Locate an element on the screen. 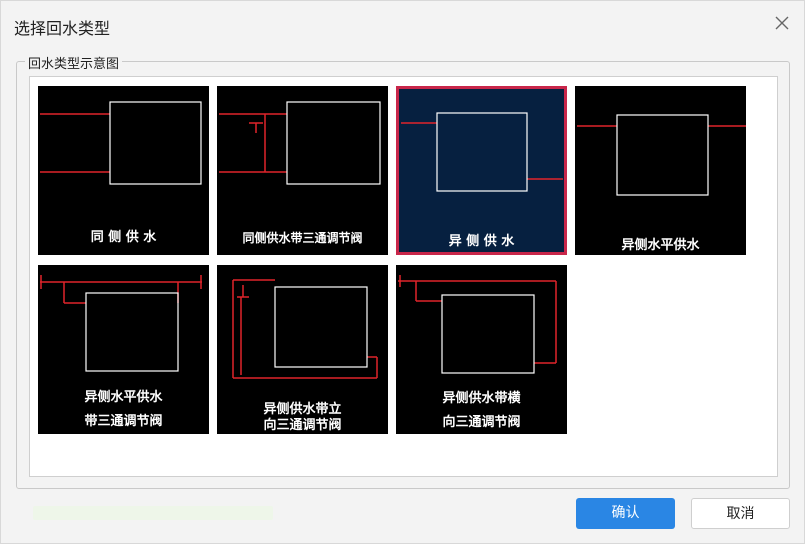 The width and height of the screenshot is (805, 544). option-label: 同侧供水带三通调节阀 is located at coordinates (302, 238).